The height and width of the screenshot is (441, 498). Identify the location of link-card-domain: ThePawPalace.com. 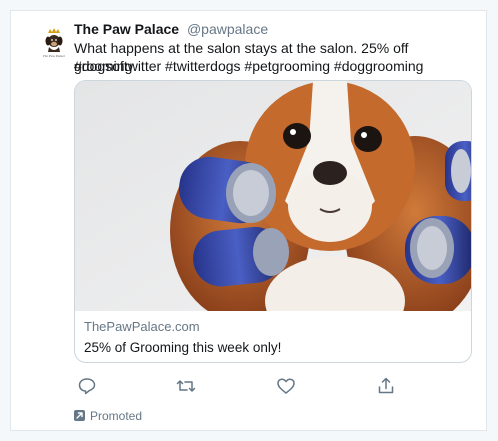
(142, 326).